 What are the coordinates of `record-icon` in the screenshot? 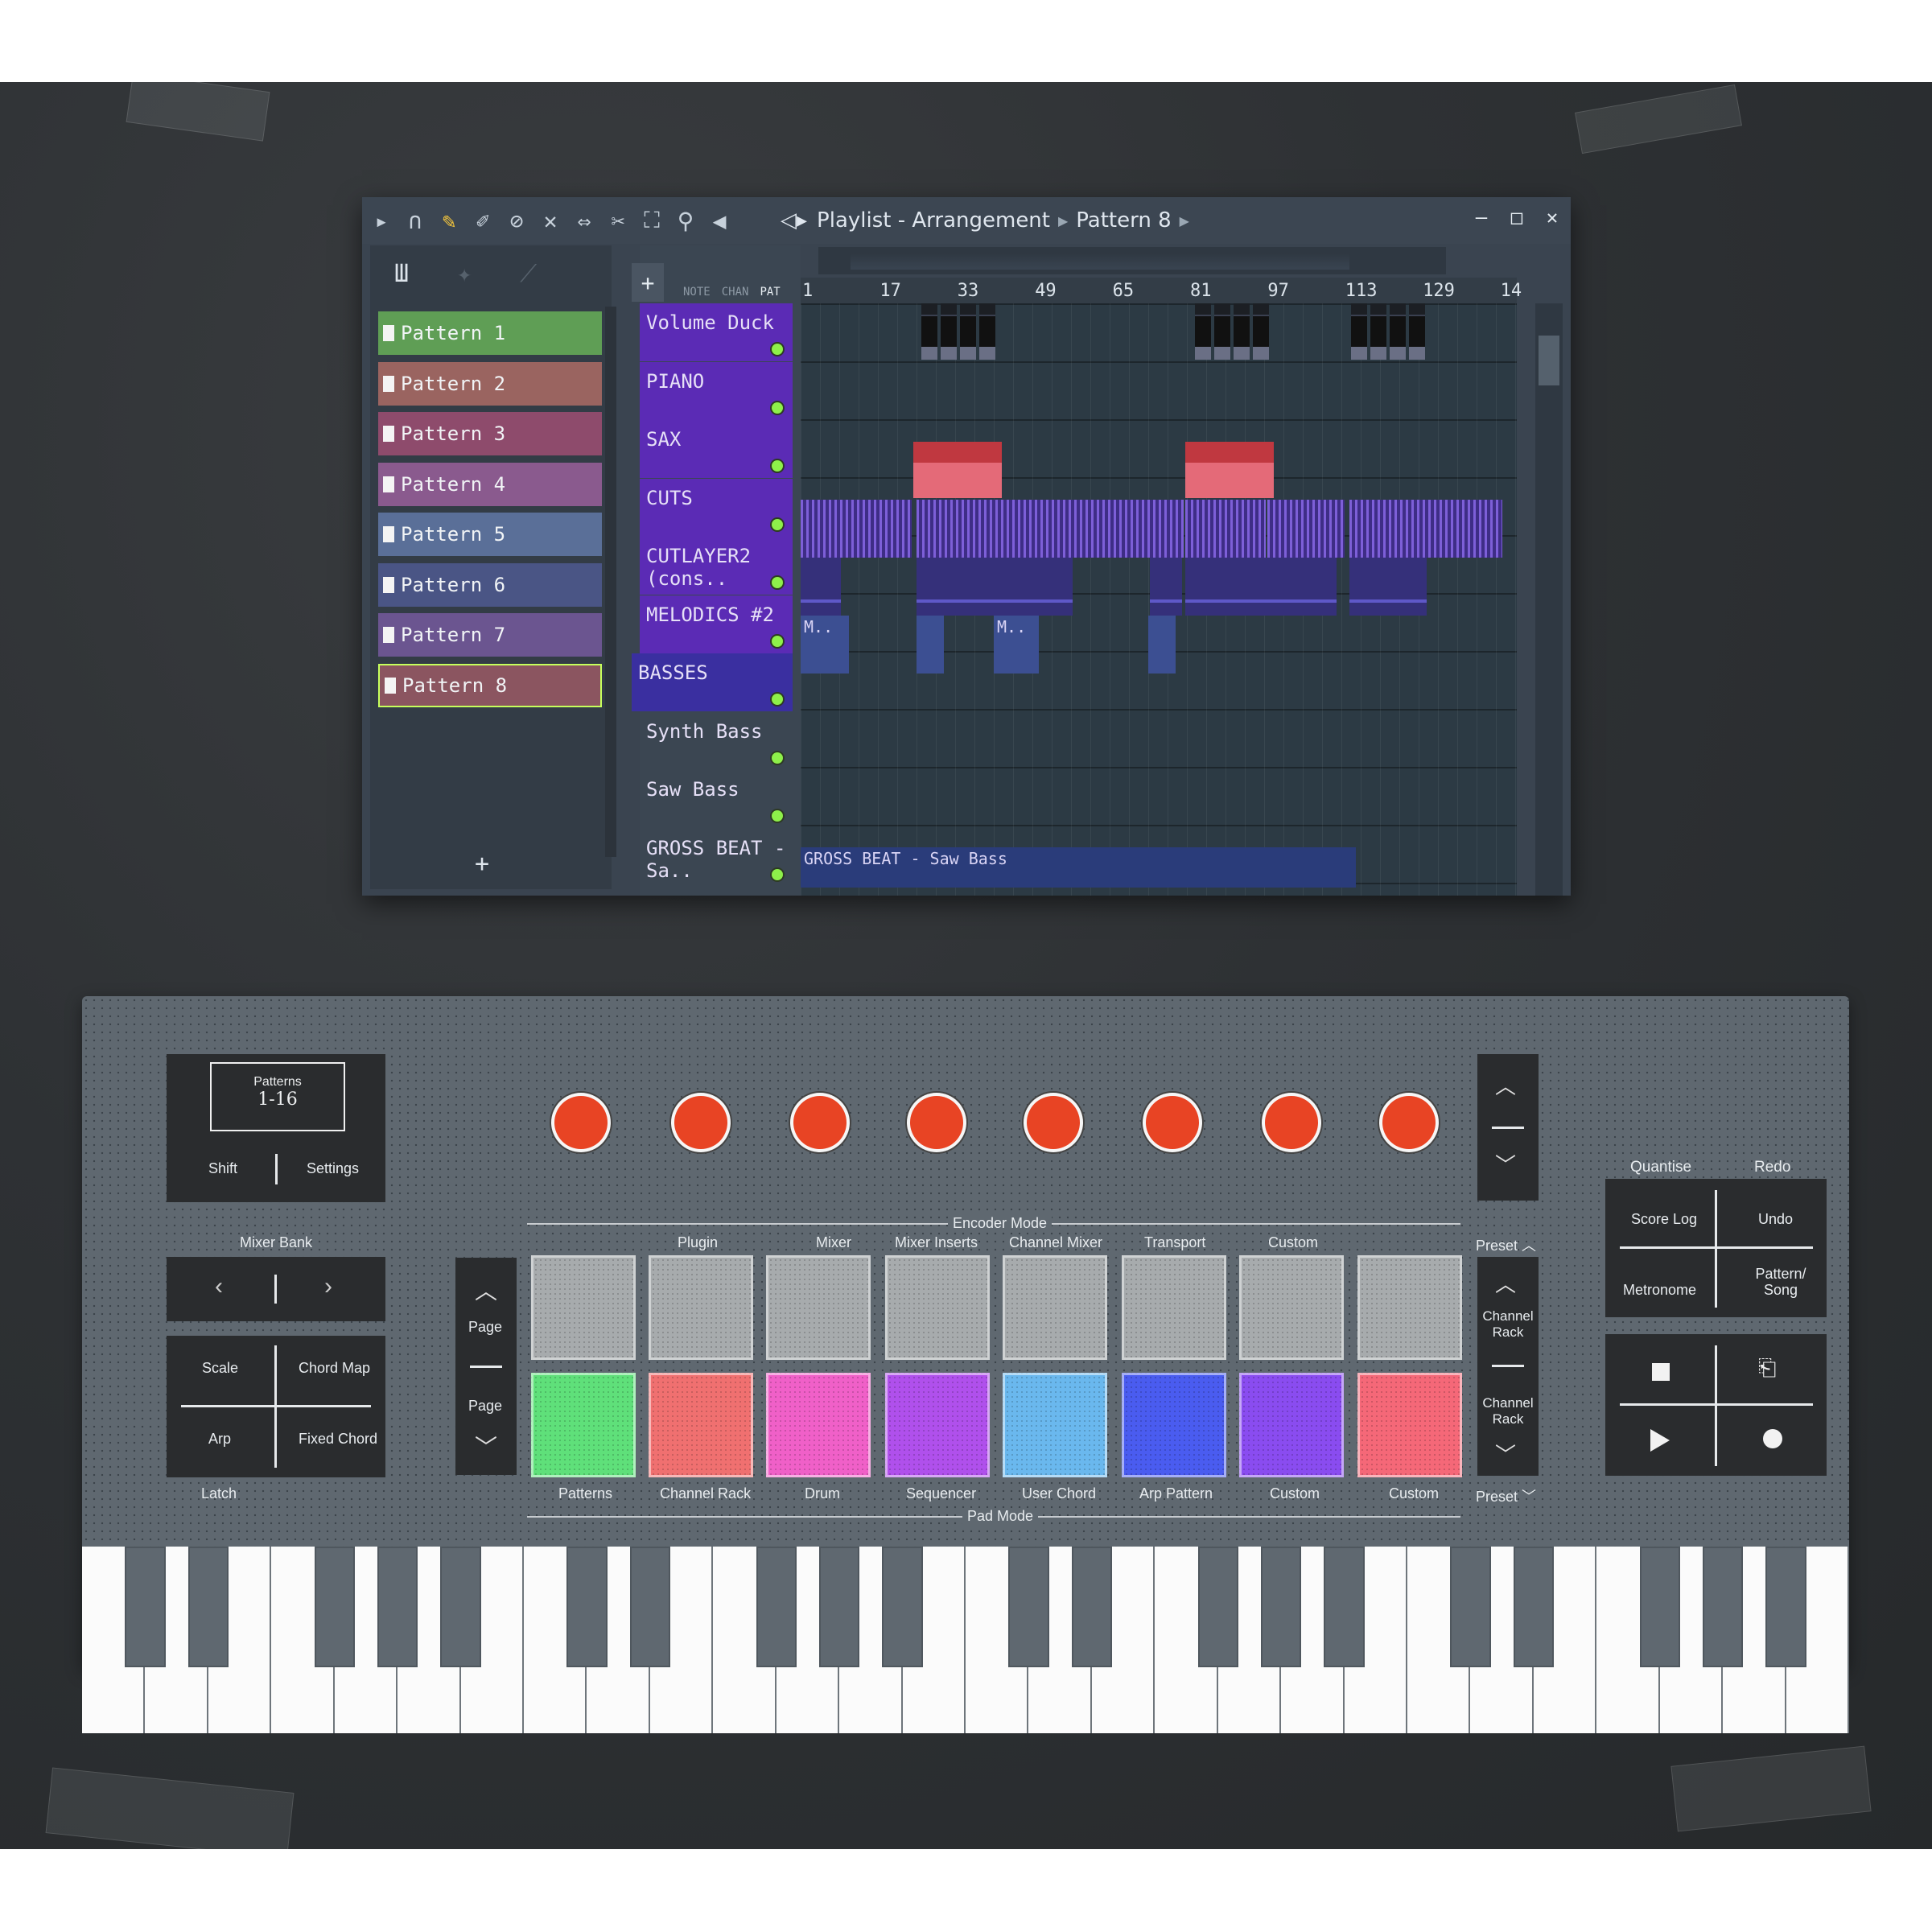 It's located at (1772, 1438).